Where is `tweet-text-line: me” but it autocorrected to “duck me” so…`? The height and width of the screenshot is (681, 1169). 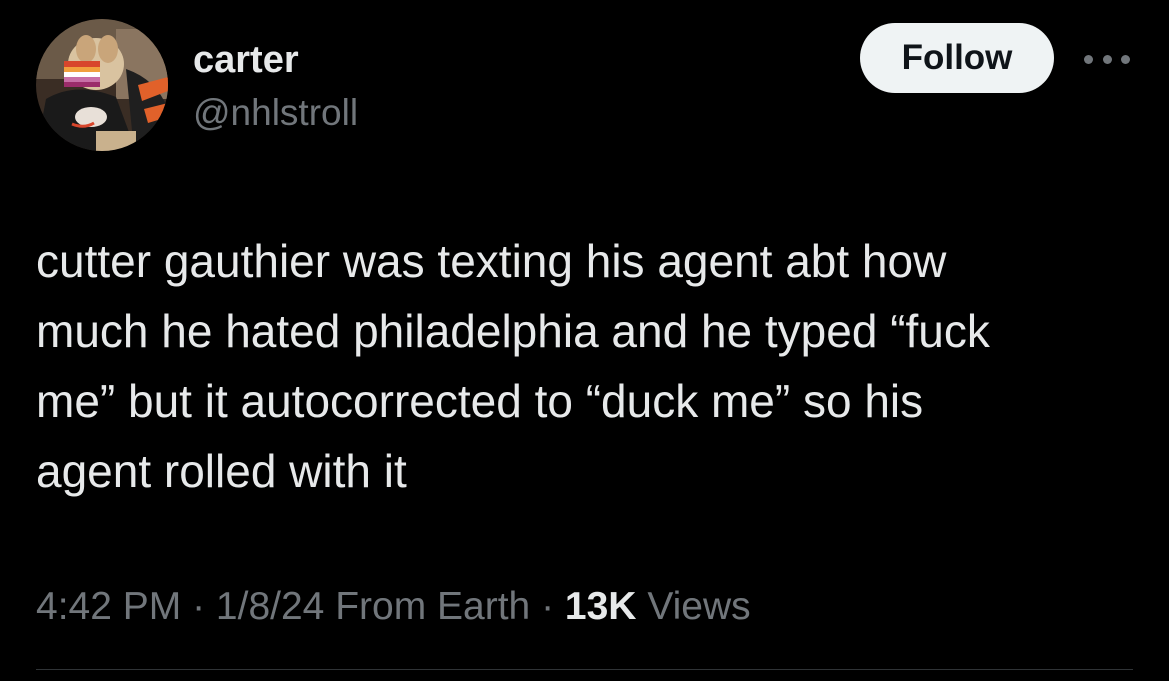 tweet-text-line: me” but it autocorrected to “duck me” so… is located at coordinates (480, 401).